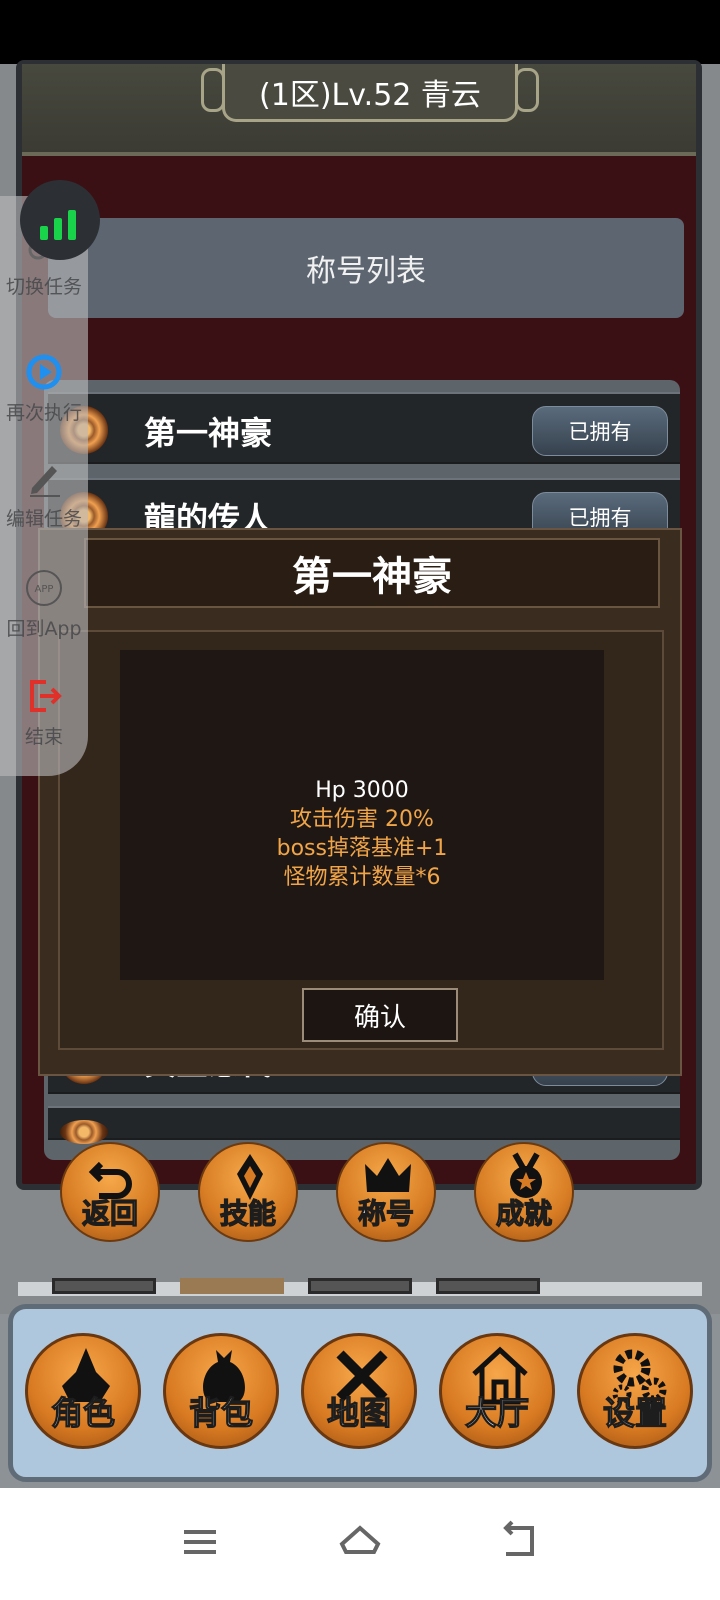 Image resolution: width=720 pixels, height=1600 pixels. I want to click on end-button: 结束, so click(44, 712).